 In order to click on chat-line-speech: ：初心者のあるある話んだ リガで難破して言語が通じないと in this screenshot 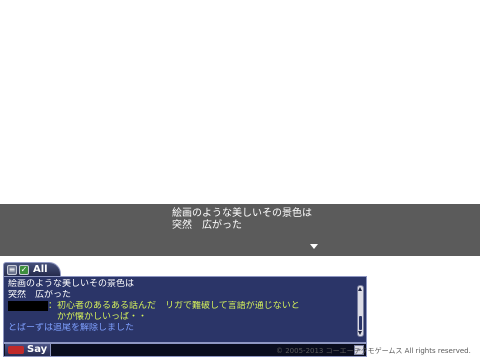, I will do `click(180, 306)`.